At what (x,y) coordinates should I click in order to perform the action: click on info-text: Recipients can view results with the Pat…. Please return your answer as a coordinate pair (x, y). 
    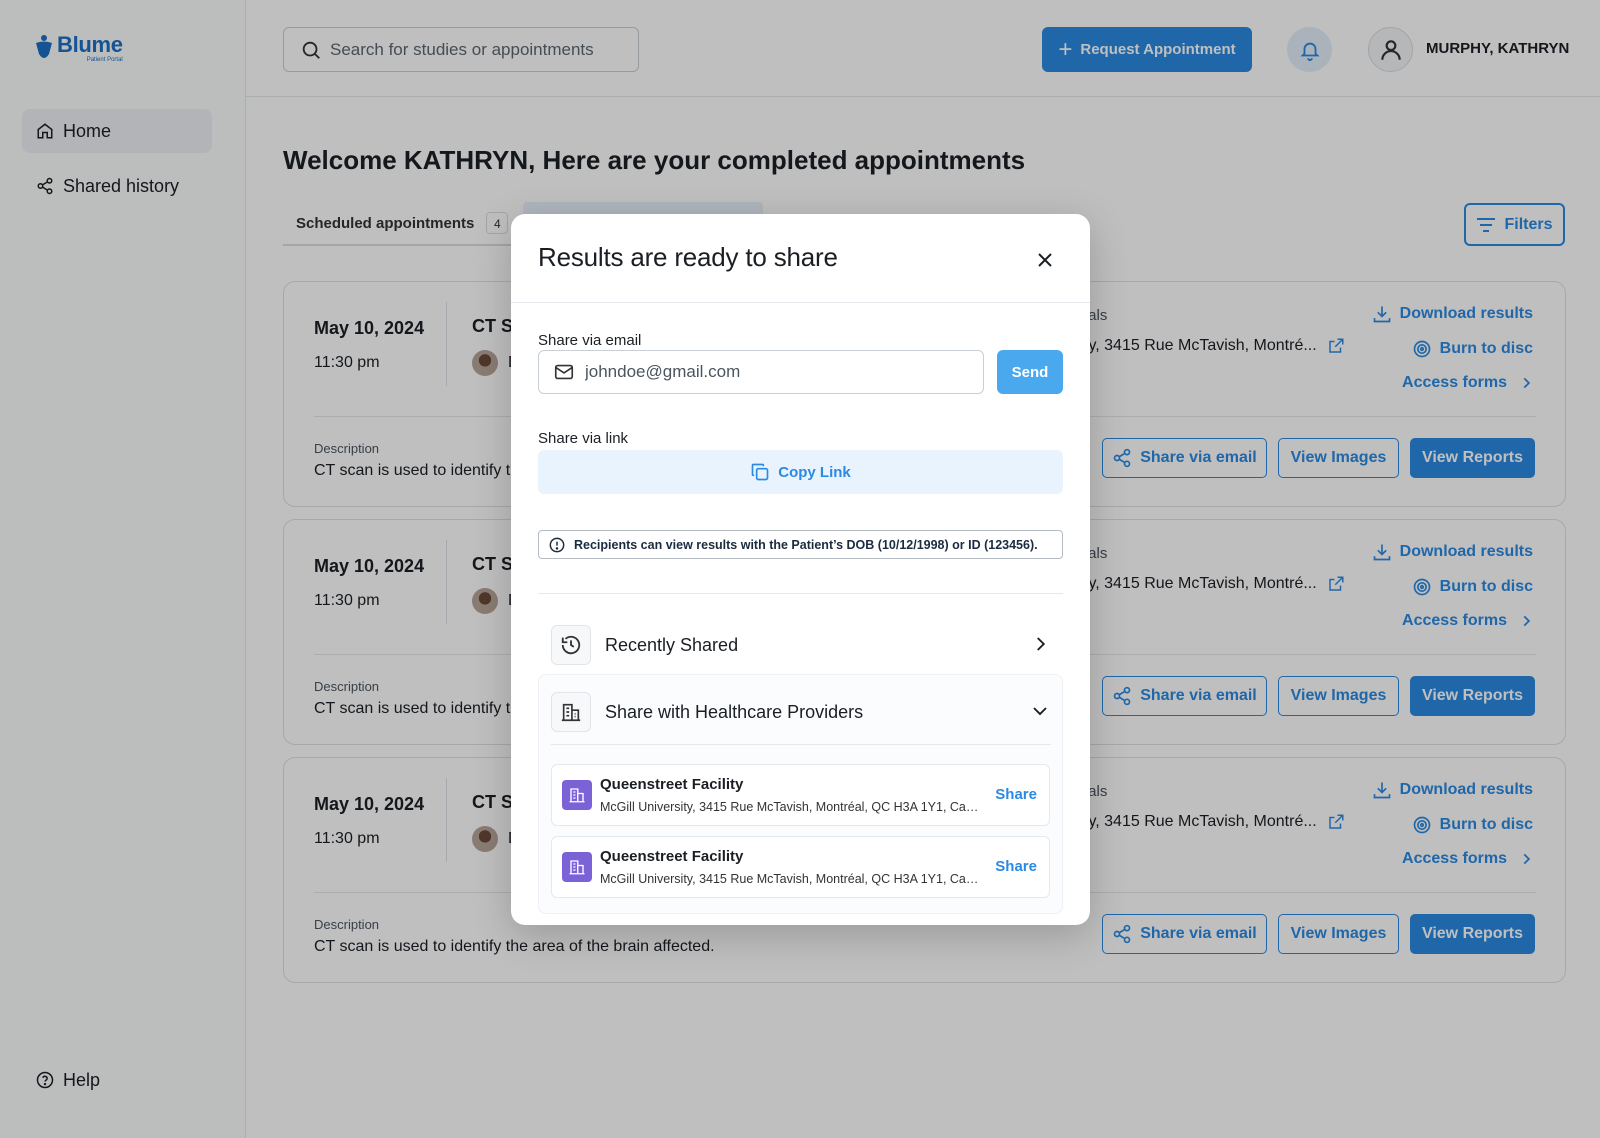
    Looking at the image, I should click on (806, 544).